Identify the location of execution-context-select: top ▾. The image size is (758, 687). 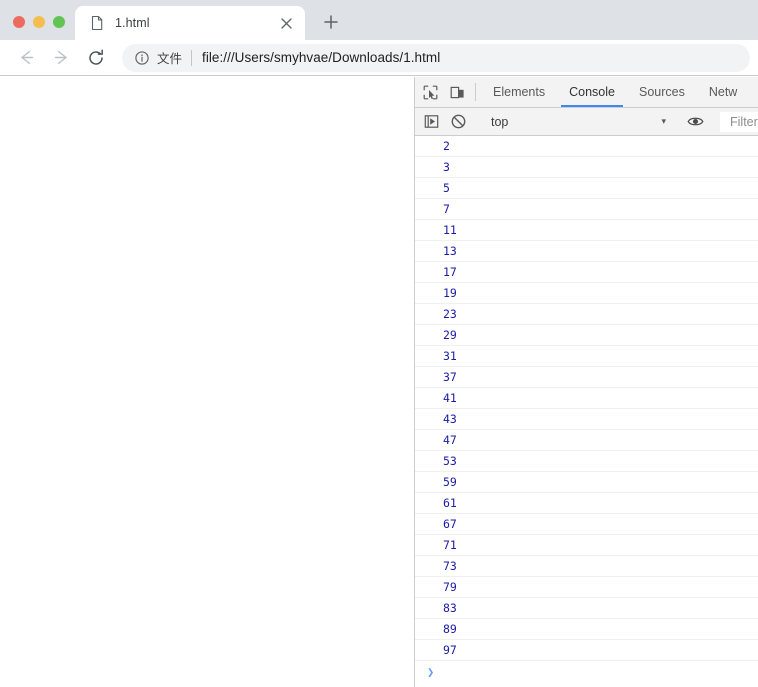
(577, 122).